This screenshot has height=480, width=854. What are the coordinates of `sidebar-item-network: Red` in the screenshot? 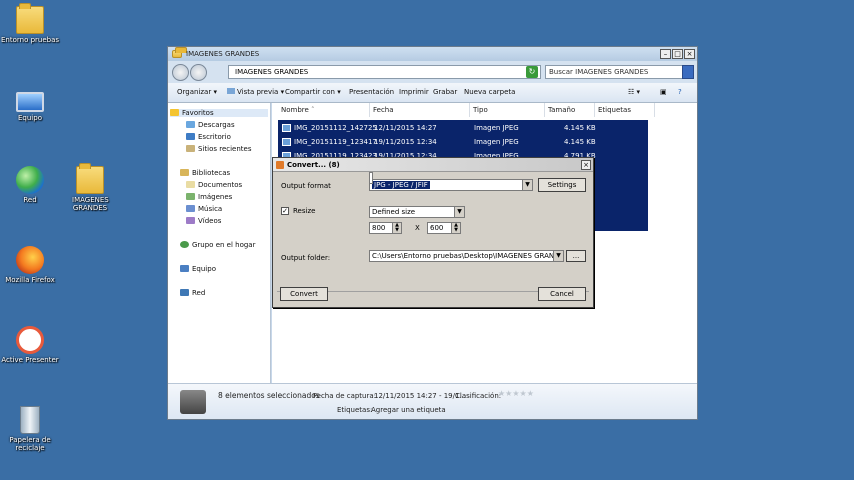 It's located at (192, 293).